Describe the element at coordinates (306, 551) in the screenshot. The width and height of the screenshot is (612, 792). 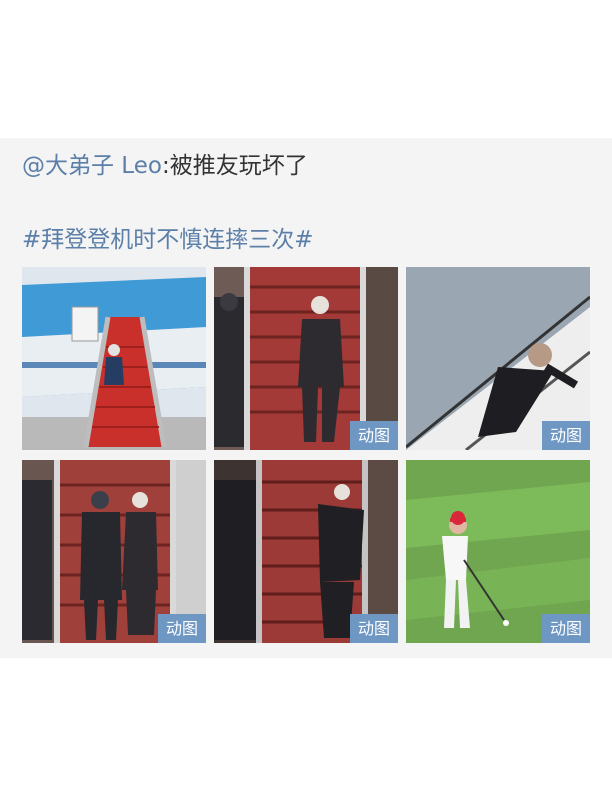
I see `media-thumb-5: 动图` at that location.